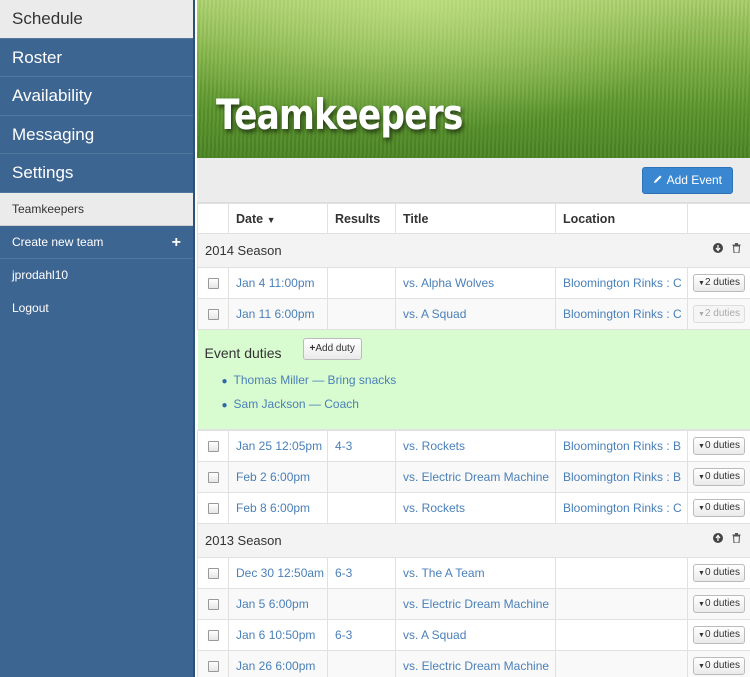 The width and height of the screenshot is (750, 677). I want to click on header-date-label: Date, so click(250, 218).